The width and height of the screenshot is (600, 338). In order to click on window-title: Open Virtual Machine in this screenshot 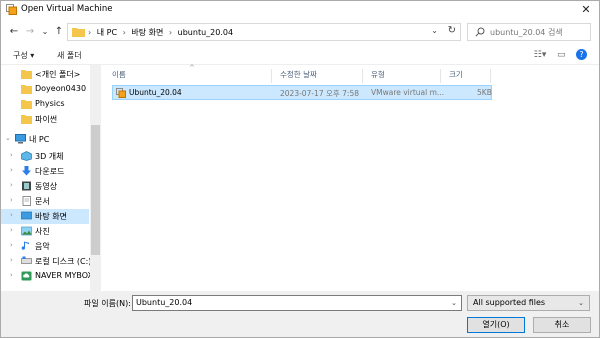, I will do `click(67, 9)`.